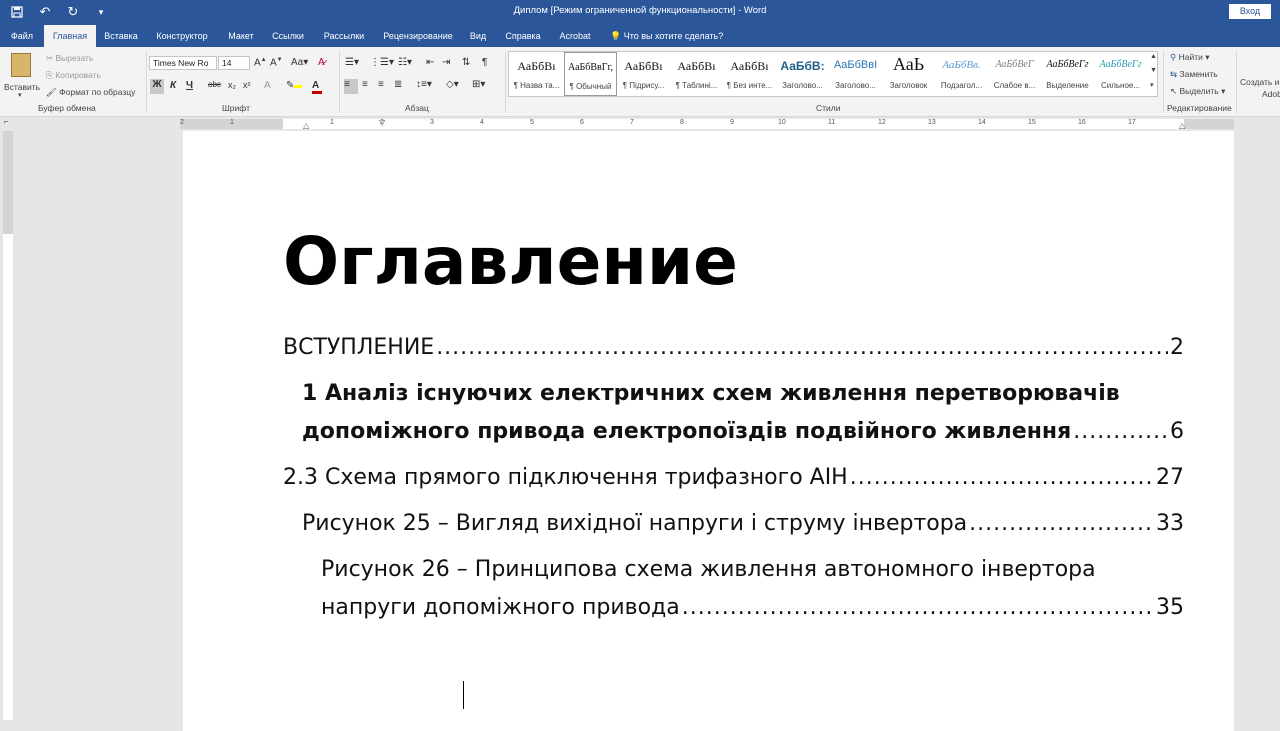 The height and width of the screenshot is (731, 1280). I want to click on ruler-number: 6, so click(582, 122).